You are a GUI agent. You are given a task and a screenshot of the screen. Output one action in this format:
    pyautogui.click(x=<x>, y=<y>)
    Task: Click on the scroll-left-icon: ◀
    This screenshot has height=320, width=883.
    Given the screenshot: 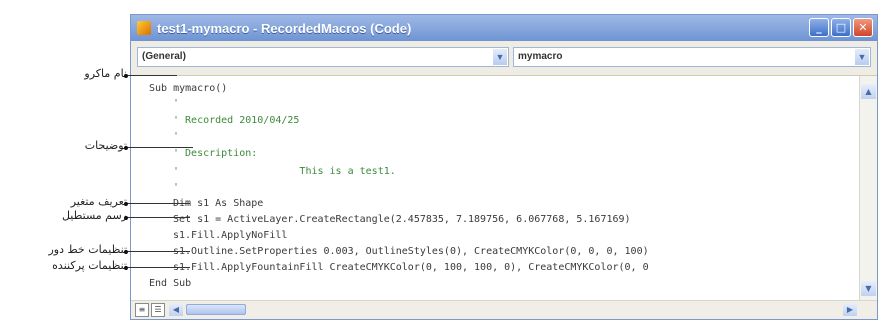 What is the action you would take?
    pyautogui.click(x=176, y=309)
    